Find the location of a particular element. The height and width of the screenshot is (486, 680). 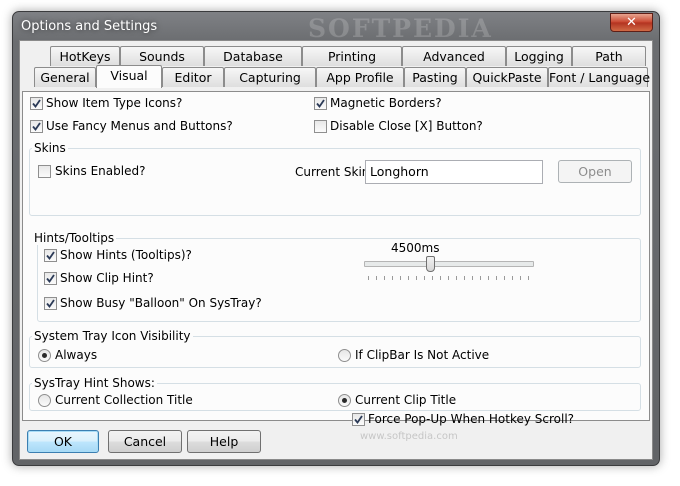

tab-label: Visual is located at coordinates (129, 75).